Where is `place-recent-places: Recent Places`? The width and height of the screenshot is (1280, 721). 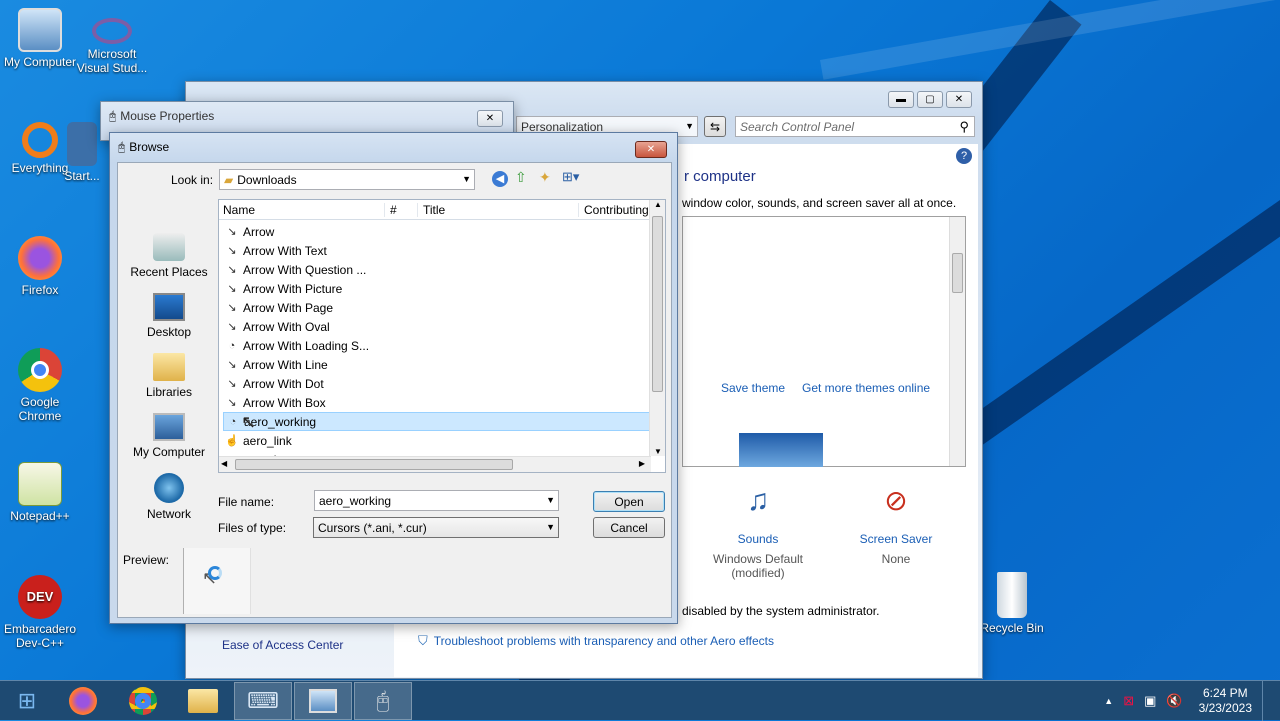 place-recent-places: Recent Places is located at coordinates (169, 256).